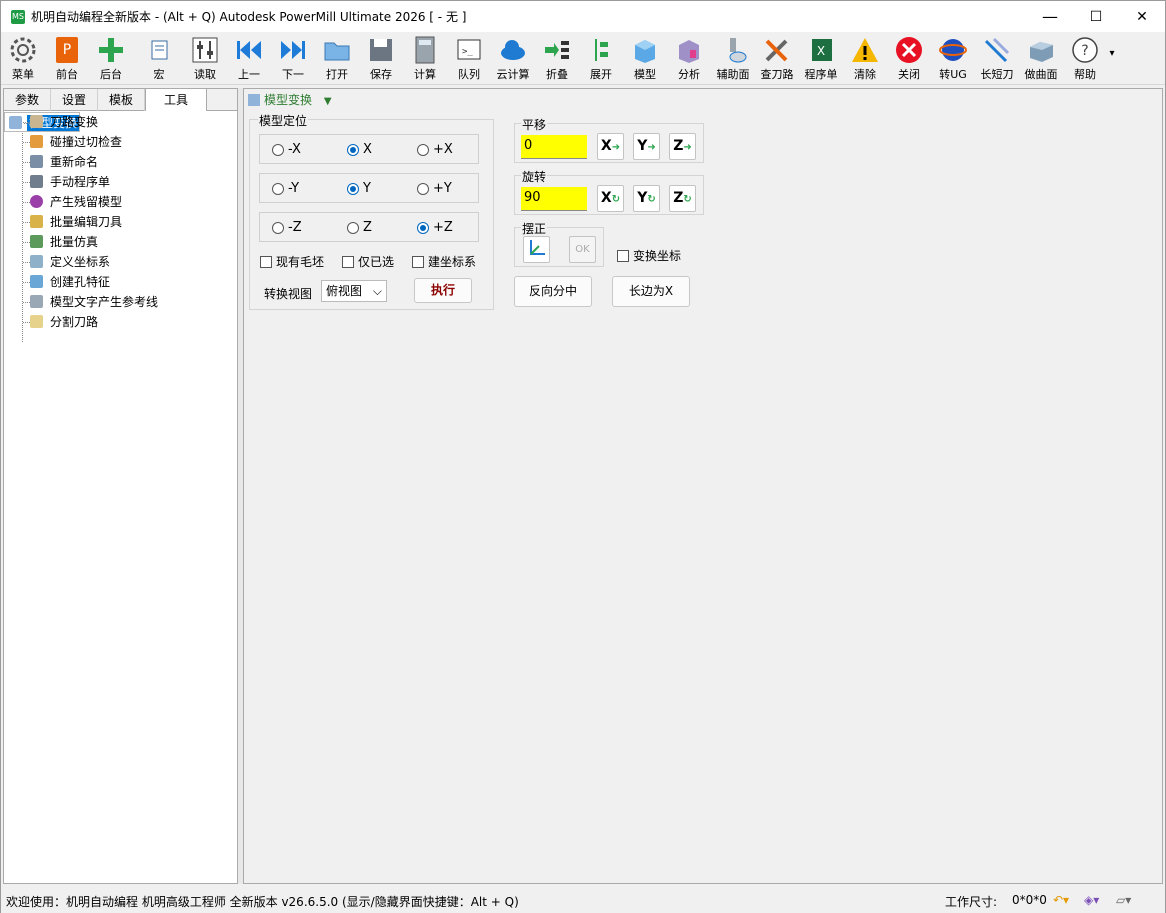 This screenshot has height=913, width=1166. I want to click on radio-minus-z: -Z, so click(287, 227).